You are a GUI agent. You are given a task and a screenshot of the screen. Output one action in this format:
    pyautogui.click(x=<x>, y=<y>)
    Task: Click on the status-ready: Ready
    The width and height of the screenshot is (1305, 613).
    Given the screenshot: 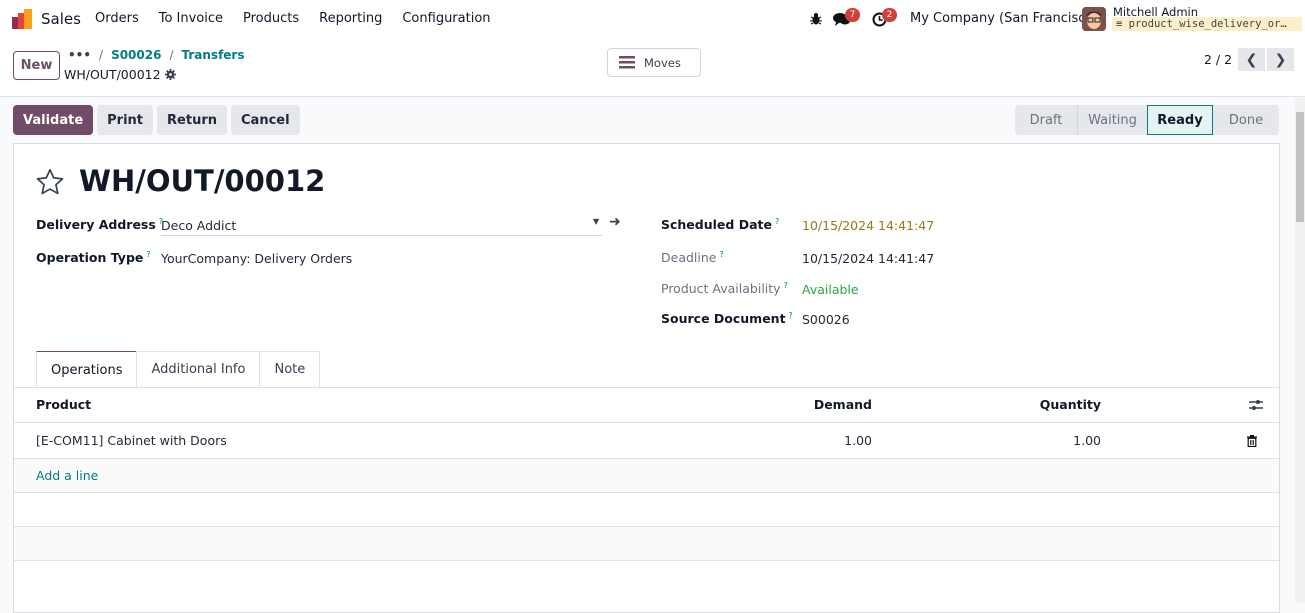 What is the action you would take?
    pyautogui.click(x=1180, y=120)
    